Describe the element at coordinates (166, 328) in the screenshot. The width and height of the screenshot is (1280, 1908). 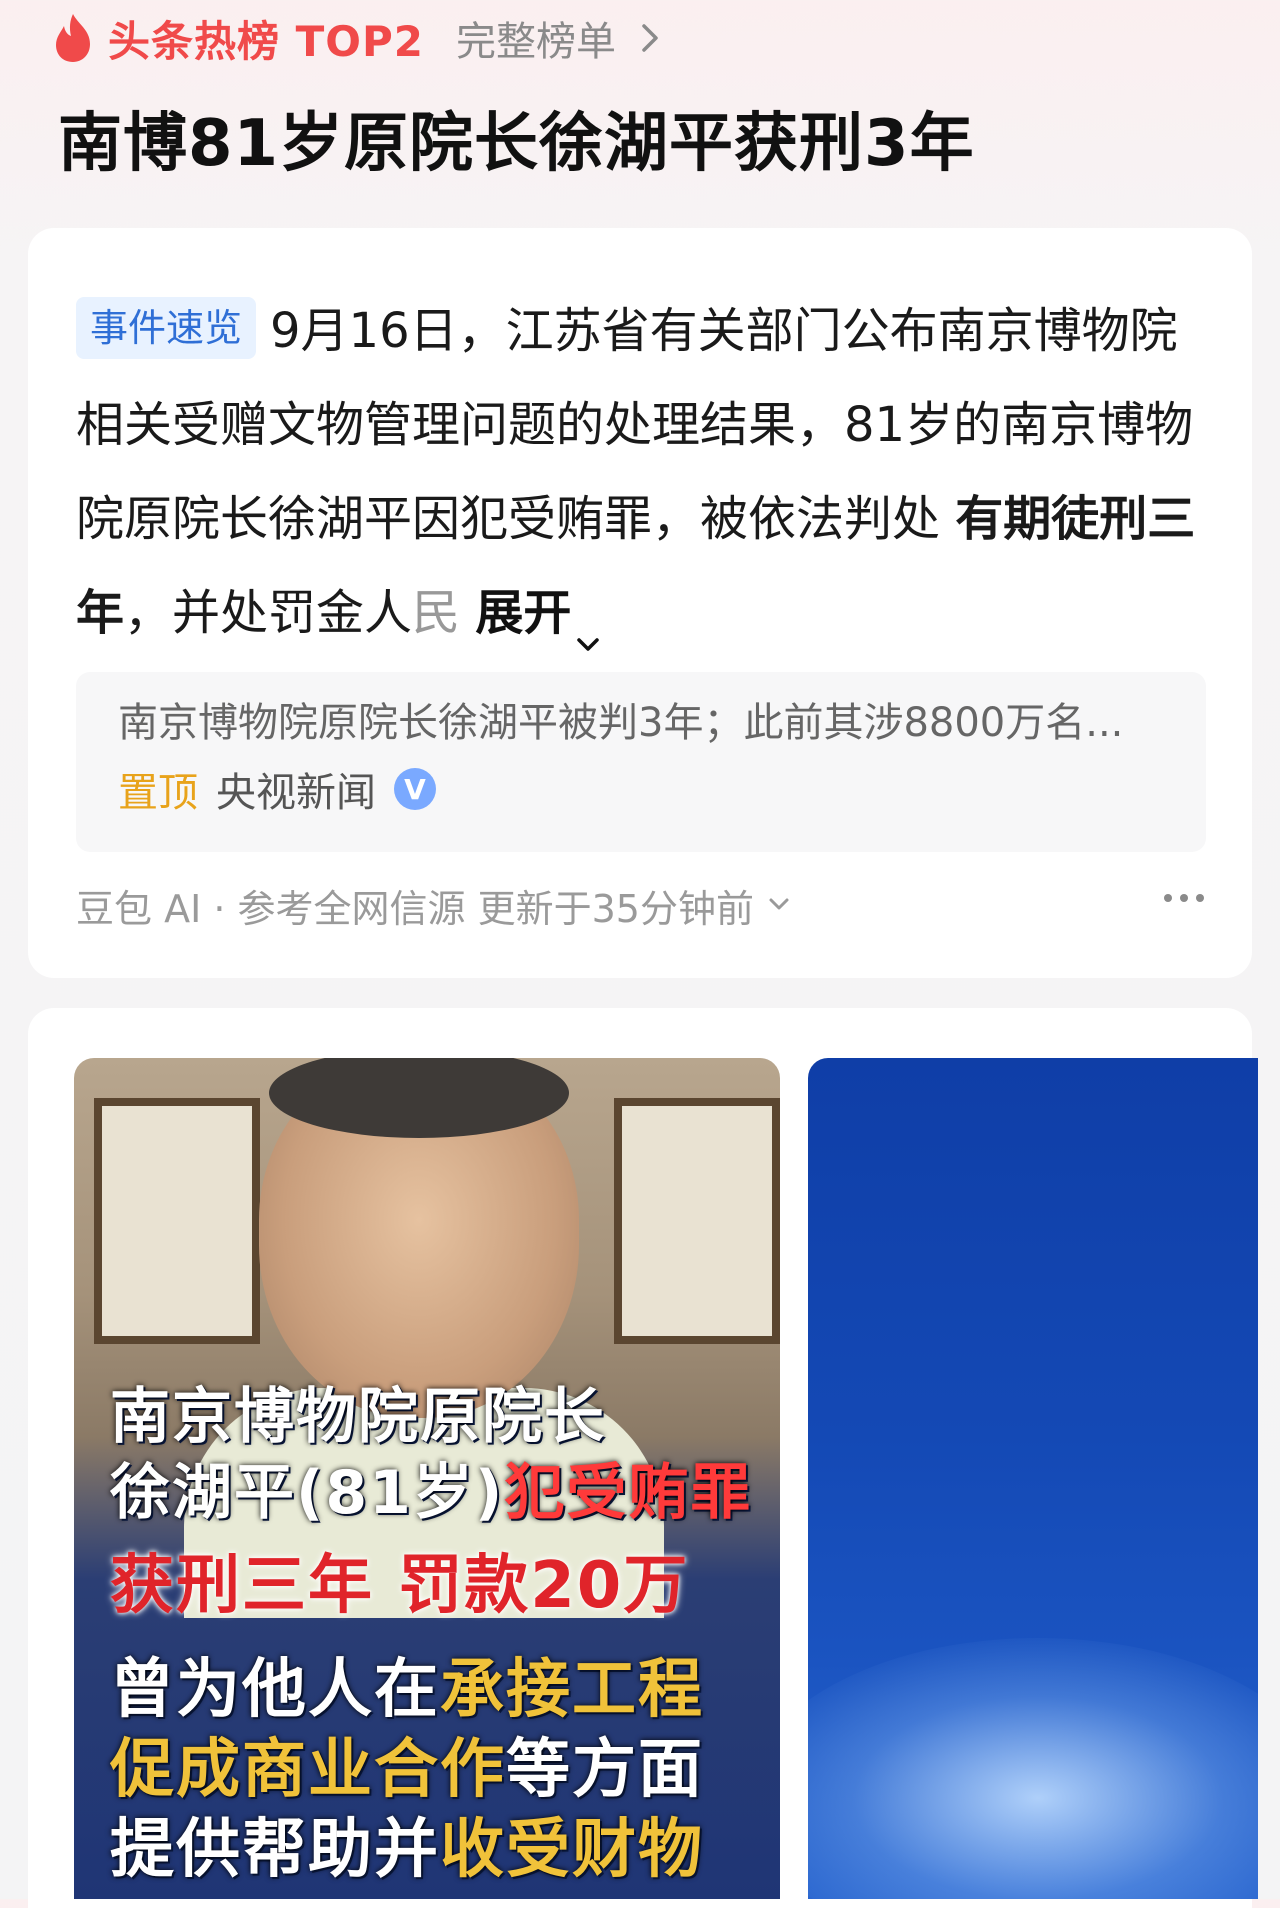
I see `event-tag: 事件速览` at that location.